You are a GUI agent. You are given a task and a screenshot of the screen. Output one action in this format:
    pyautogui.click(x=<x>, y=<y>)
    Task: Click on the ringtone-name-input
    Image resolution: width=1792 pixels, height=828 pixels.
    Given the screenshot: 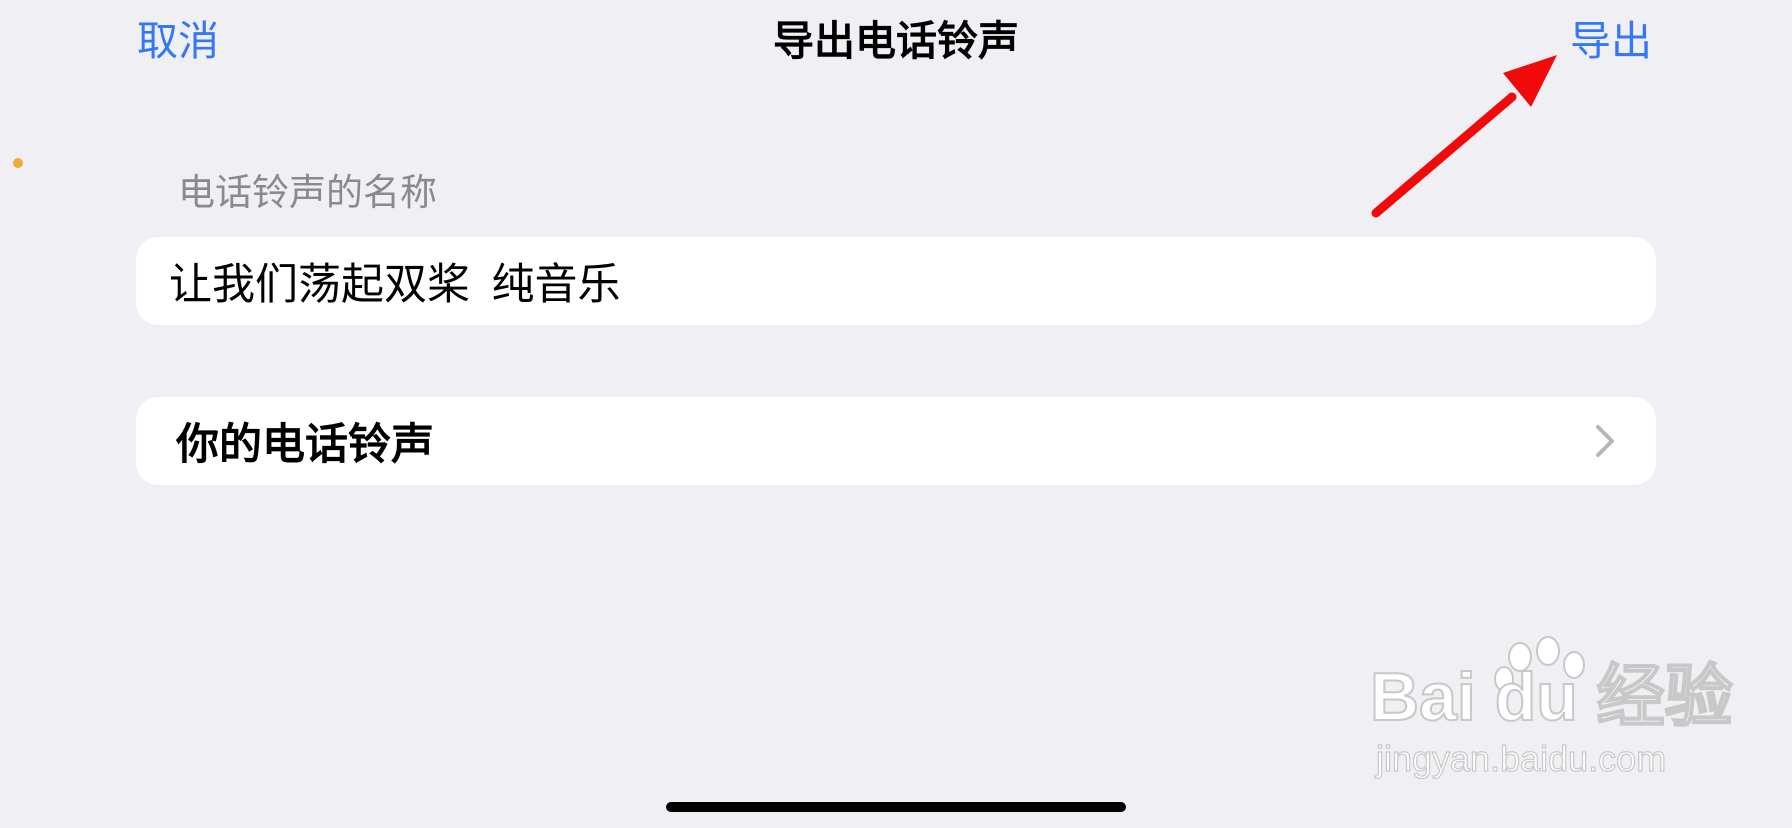 What is the action you would take?
    pyautogui.click(x=912, y=281)
    